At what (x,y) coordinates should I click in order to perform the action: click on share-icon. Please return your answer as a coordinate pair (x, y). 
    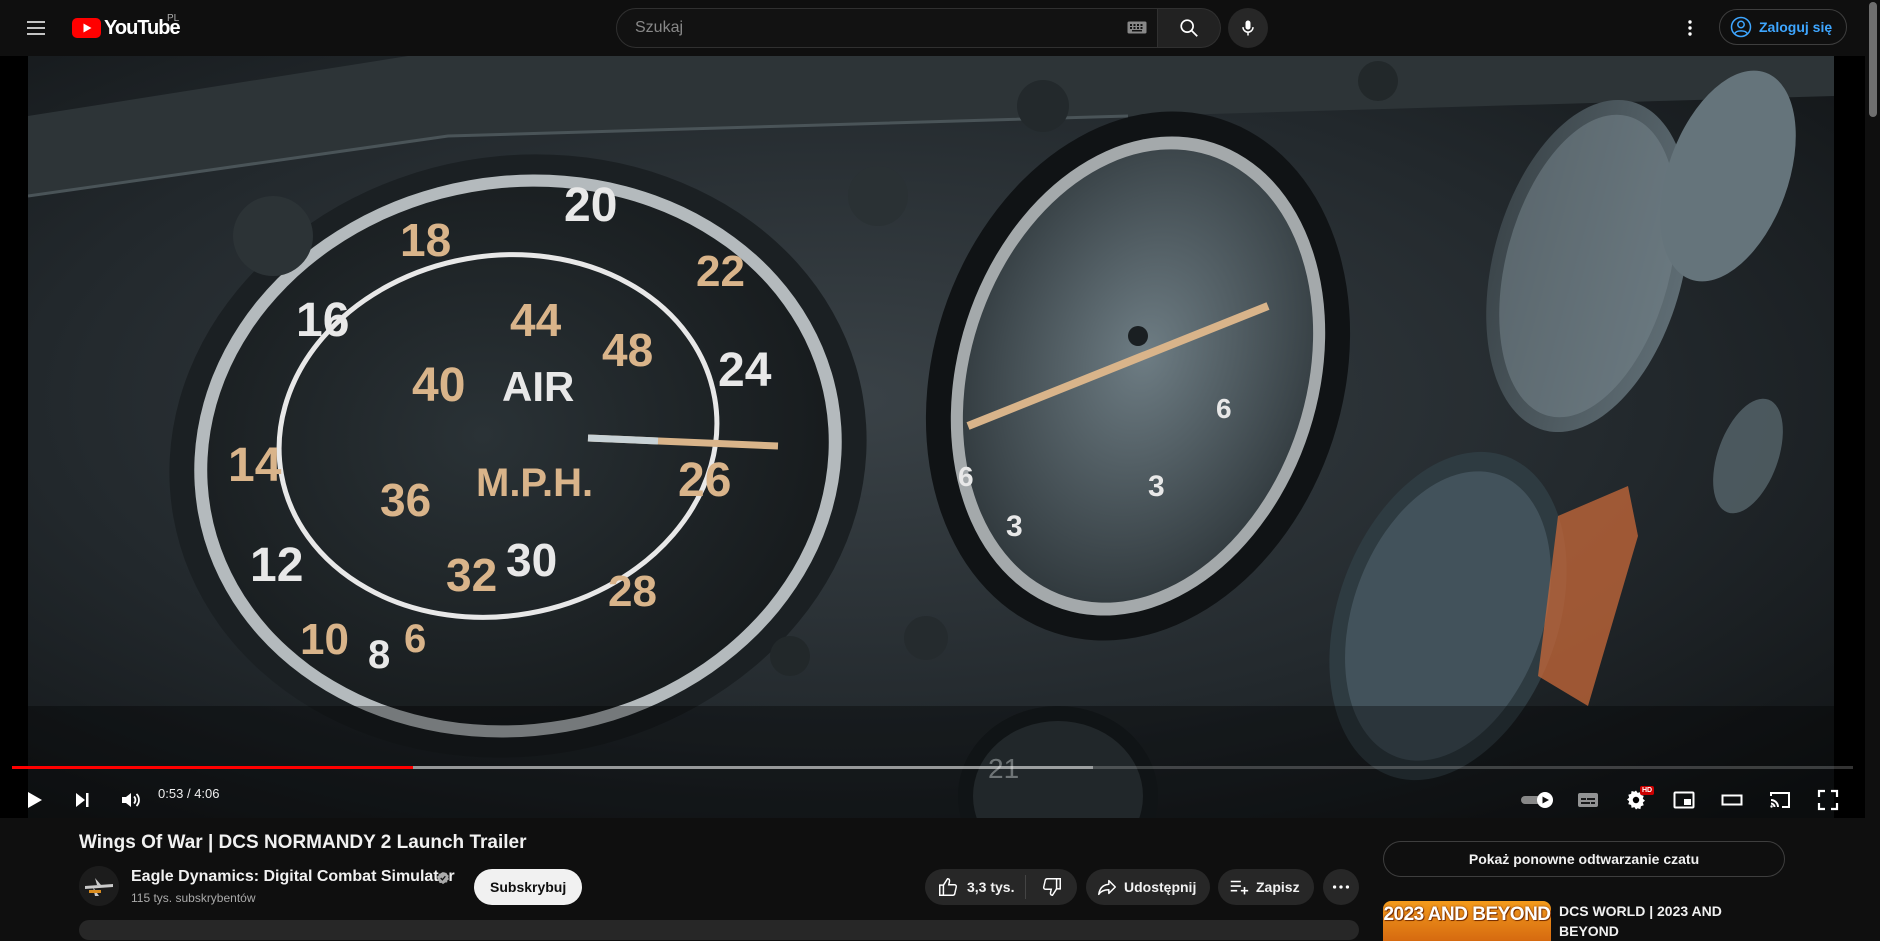
    Looking at the image, I should click on (1107, 887).